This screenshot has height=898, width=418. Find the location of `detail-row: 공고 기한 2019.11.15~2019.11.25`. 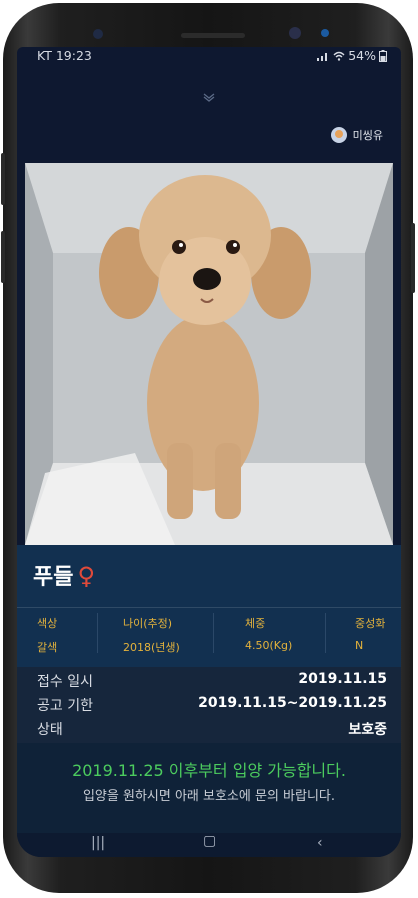

detail-row: 공고 기한 2019.11.15~2019.11.25 is located at coordinates (209, 706).